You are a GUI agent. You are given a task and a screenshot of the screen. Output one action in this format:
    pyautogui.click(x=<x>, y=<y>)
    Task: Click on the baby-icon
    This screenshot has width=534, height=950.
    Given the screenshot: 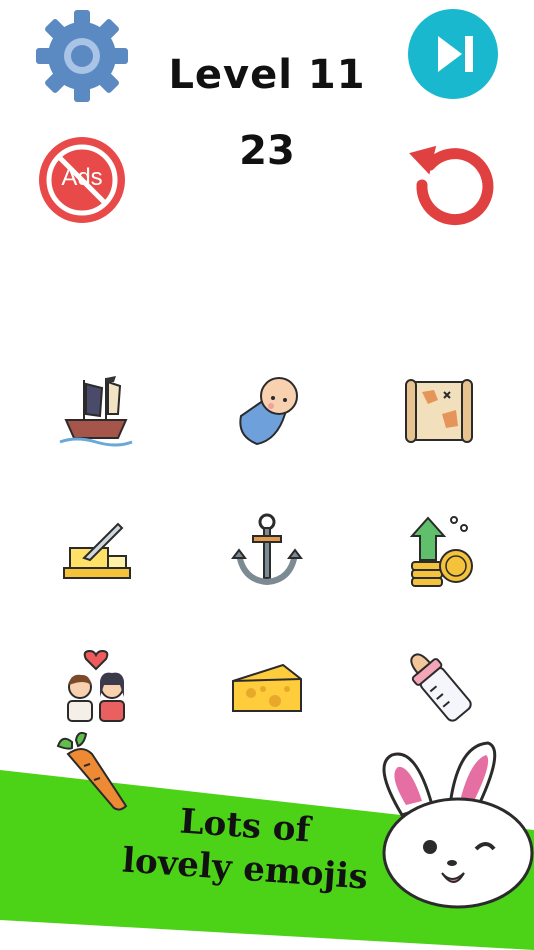 What is the action you would take?
    pyautogui.click(x=268, y=411)
    